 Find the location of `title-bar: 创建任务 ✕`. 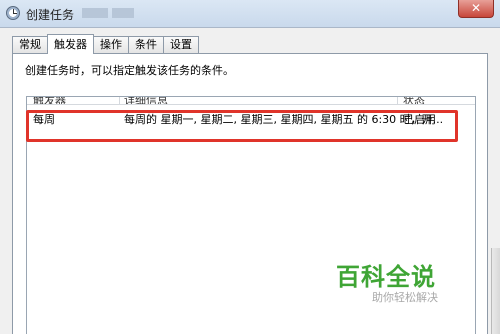

title-bar: 创建任务 ✕ is located at coordinates (250, 14).